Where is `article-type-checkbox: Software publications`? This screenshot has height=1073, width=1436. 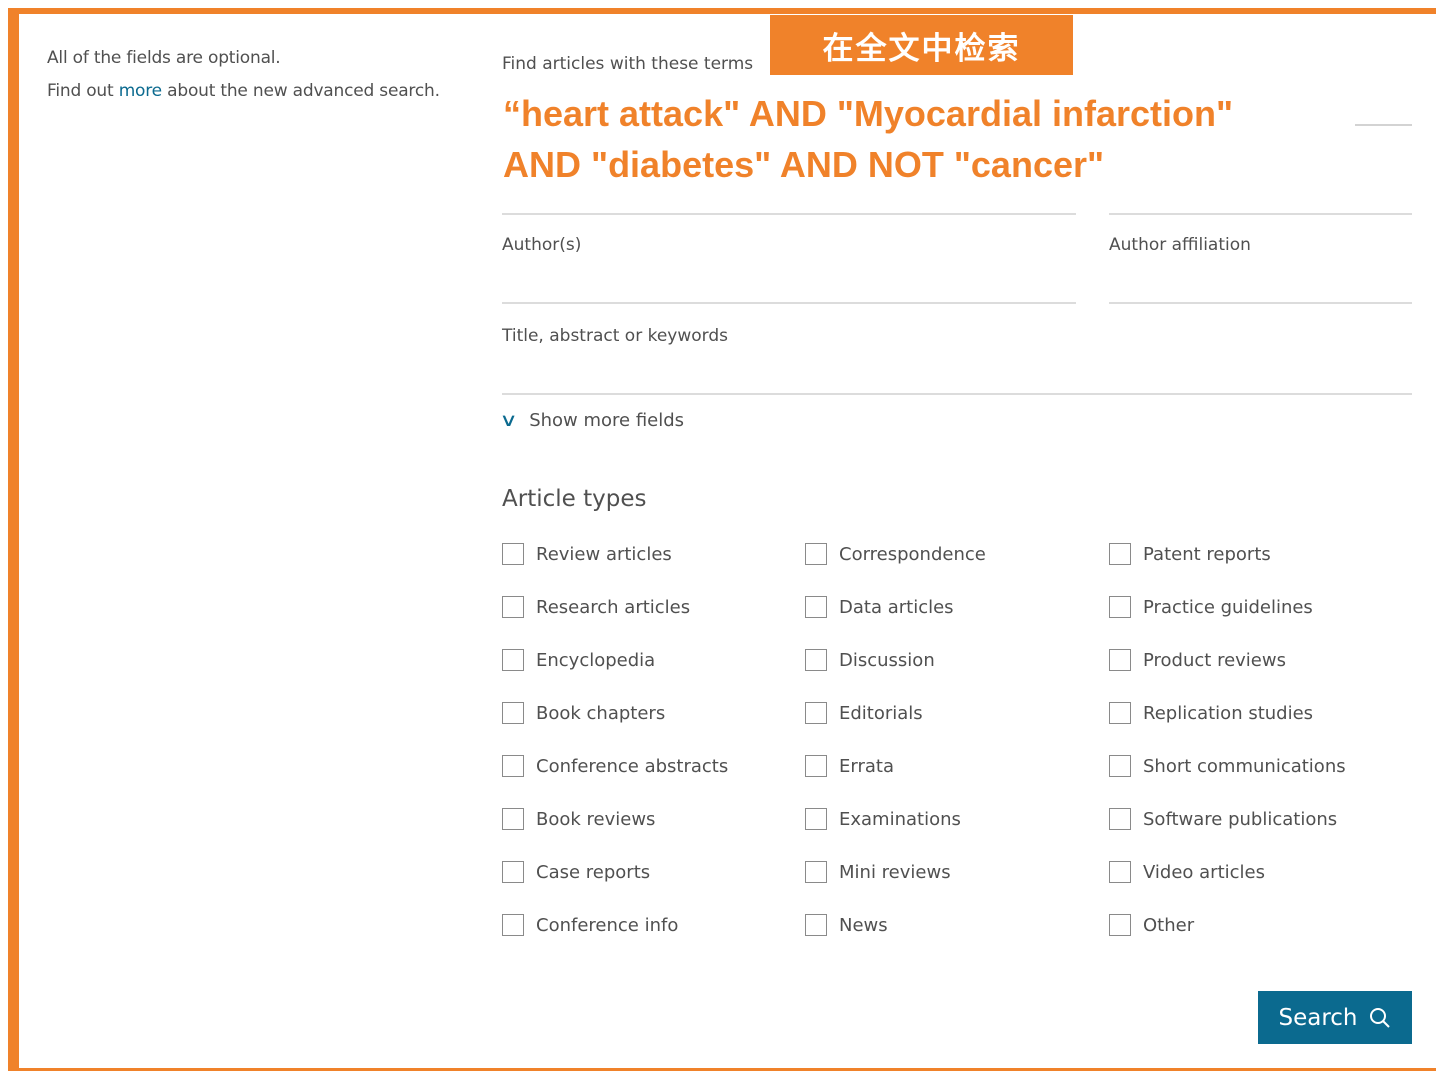
article-type-checkbox: Software publications is located at coordinates (1223, 819).